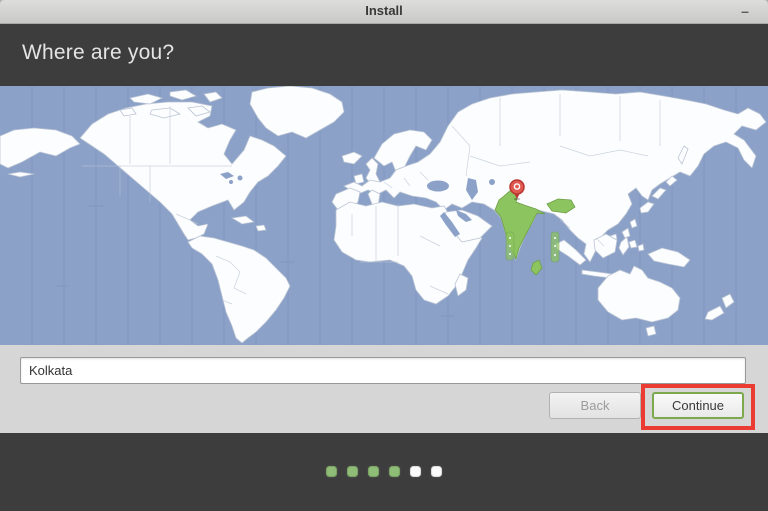  Describe the element at coordinates (745, 11) in the screenshot. I see `minimize-button: –` at that location.